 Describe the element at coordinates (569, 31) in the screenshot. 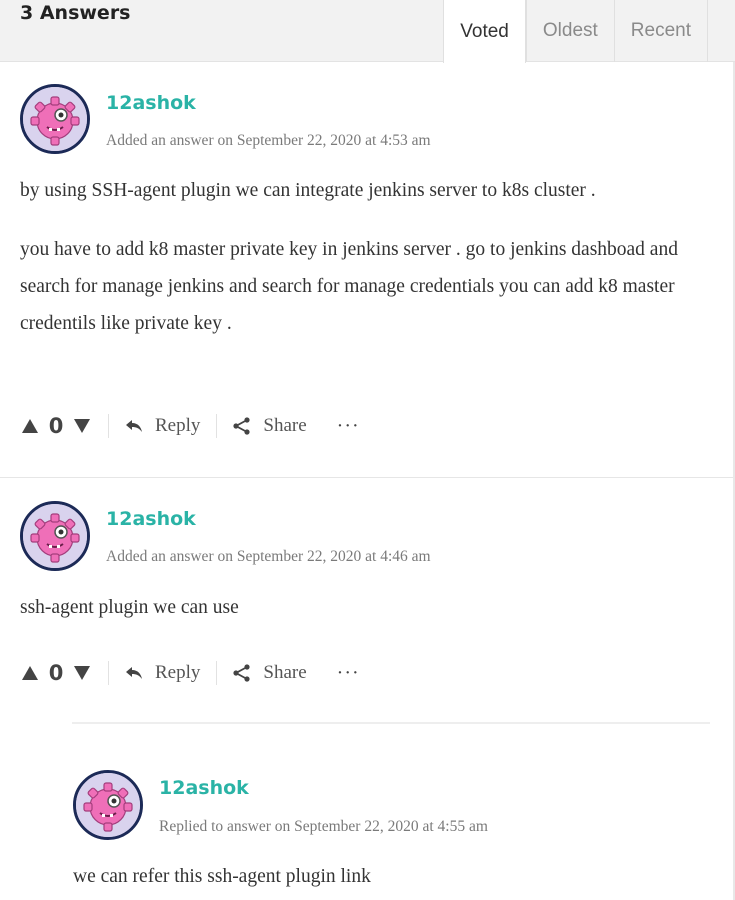

I see `tab-oldest: Oldest` at that location.